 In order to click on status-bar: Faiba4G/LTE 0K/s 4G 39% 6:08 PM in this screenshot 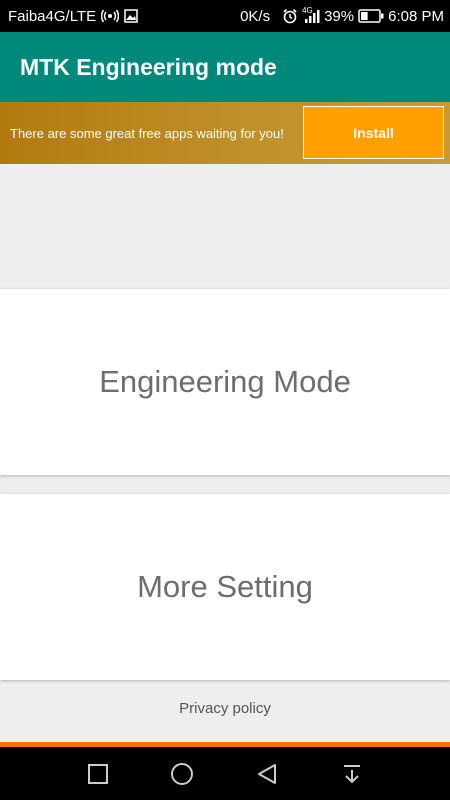, I will do `click(225, 16)`.